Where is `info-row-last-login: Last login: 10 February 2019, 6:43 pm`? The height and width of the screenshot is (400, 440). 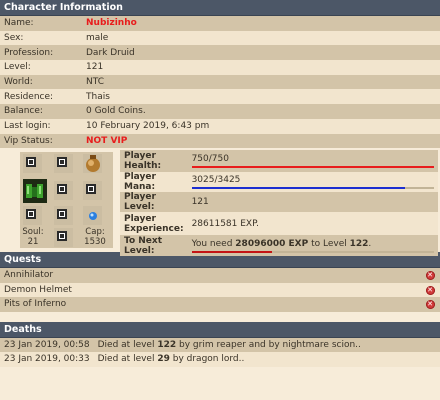
info-row-last-login: Last login: 10 February 2019, 6:43 pm is located at coordinates (220, 126).